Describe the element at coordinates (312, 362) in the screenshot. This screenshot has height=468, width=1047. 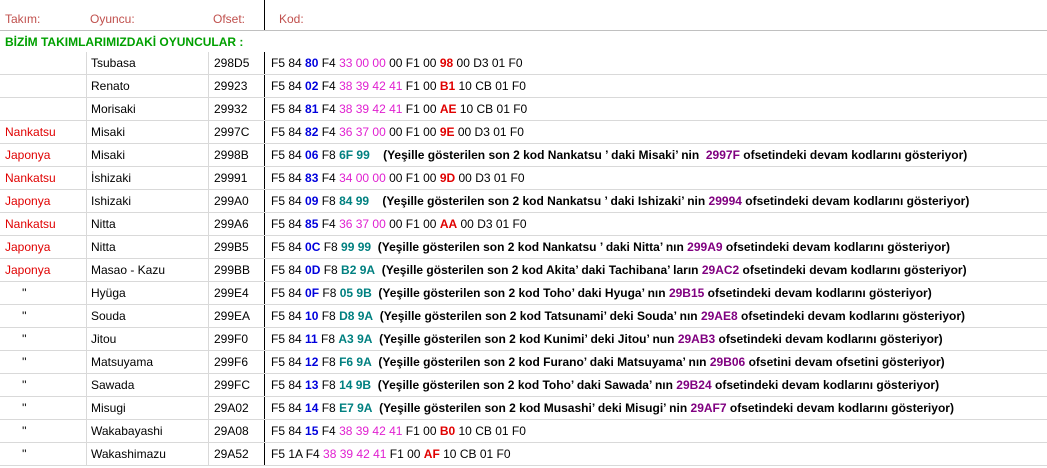
I see `code-segment: 12` at that location.